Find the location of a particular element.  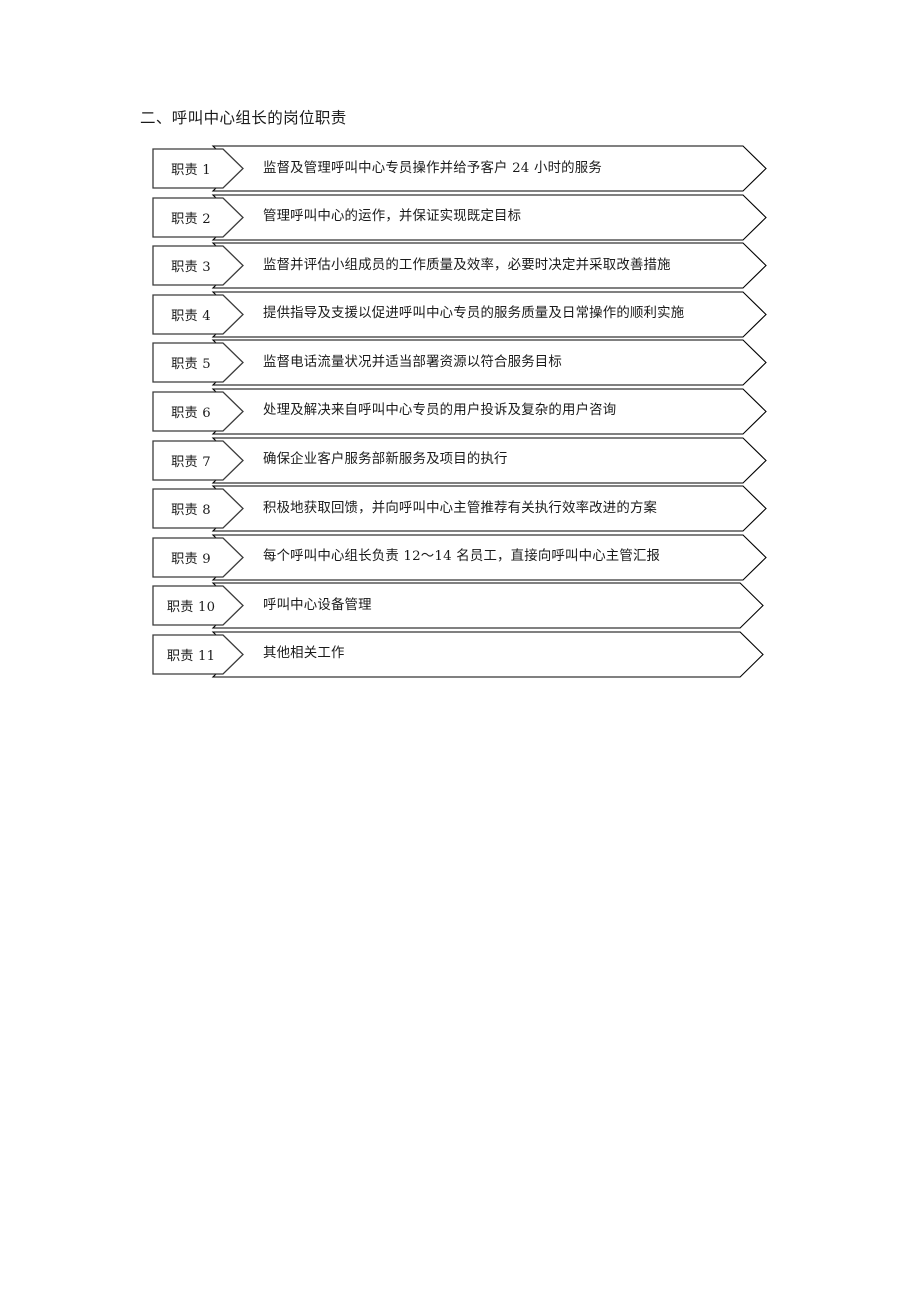

duty-label-text: 职责 2 is located at coordinates (191, 219).